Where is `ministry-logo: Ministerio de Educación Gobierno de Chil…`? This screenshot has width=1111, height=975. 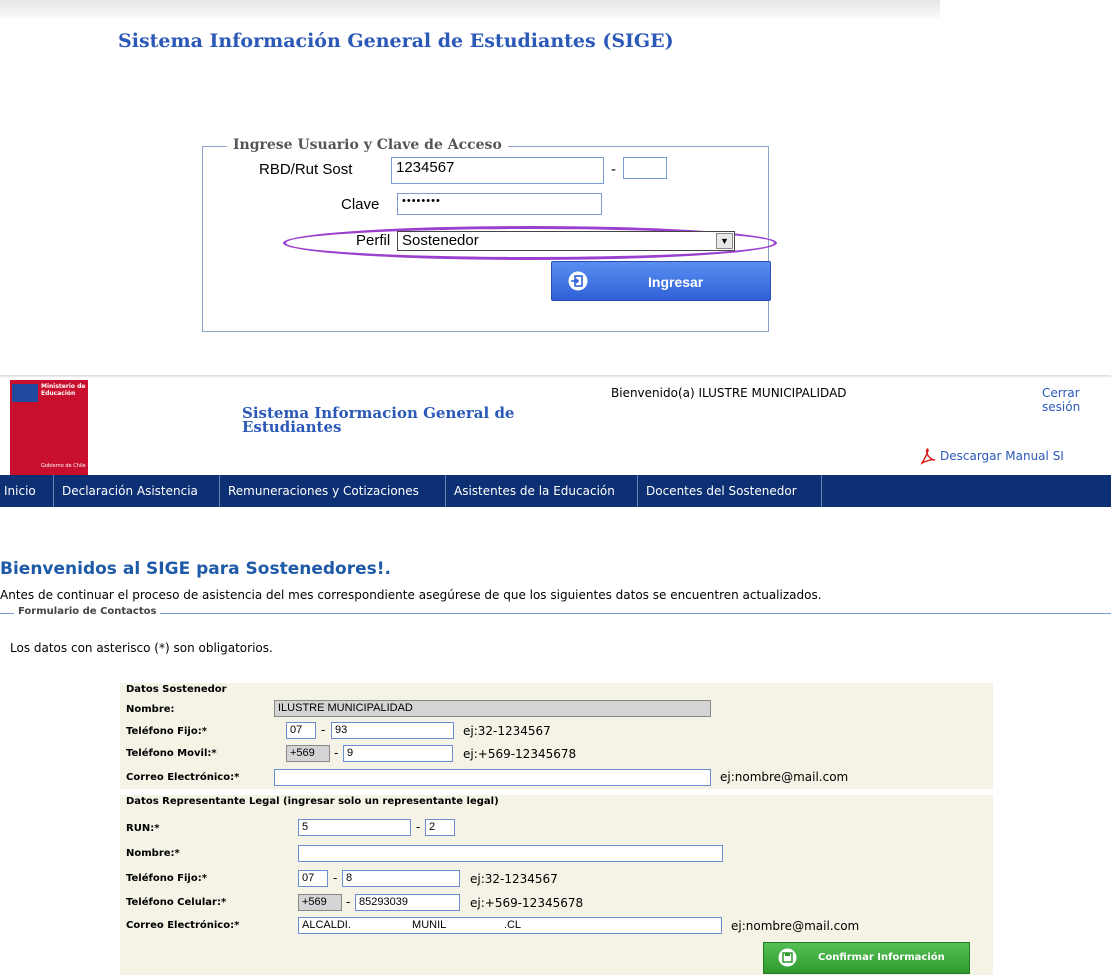
ministry-logo: Ministerio de Educación Gobierno de Chil… is located at coordinates (49, 428).